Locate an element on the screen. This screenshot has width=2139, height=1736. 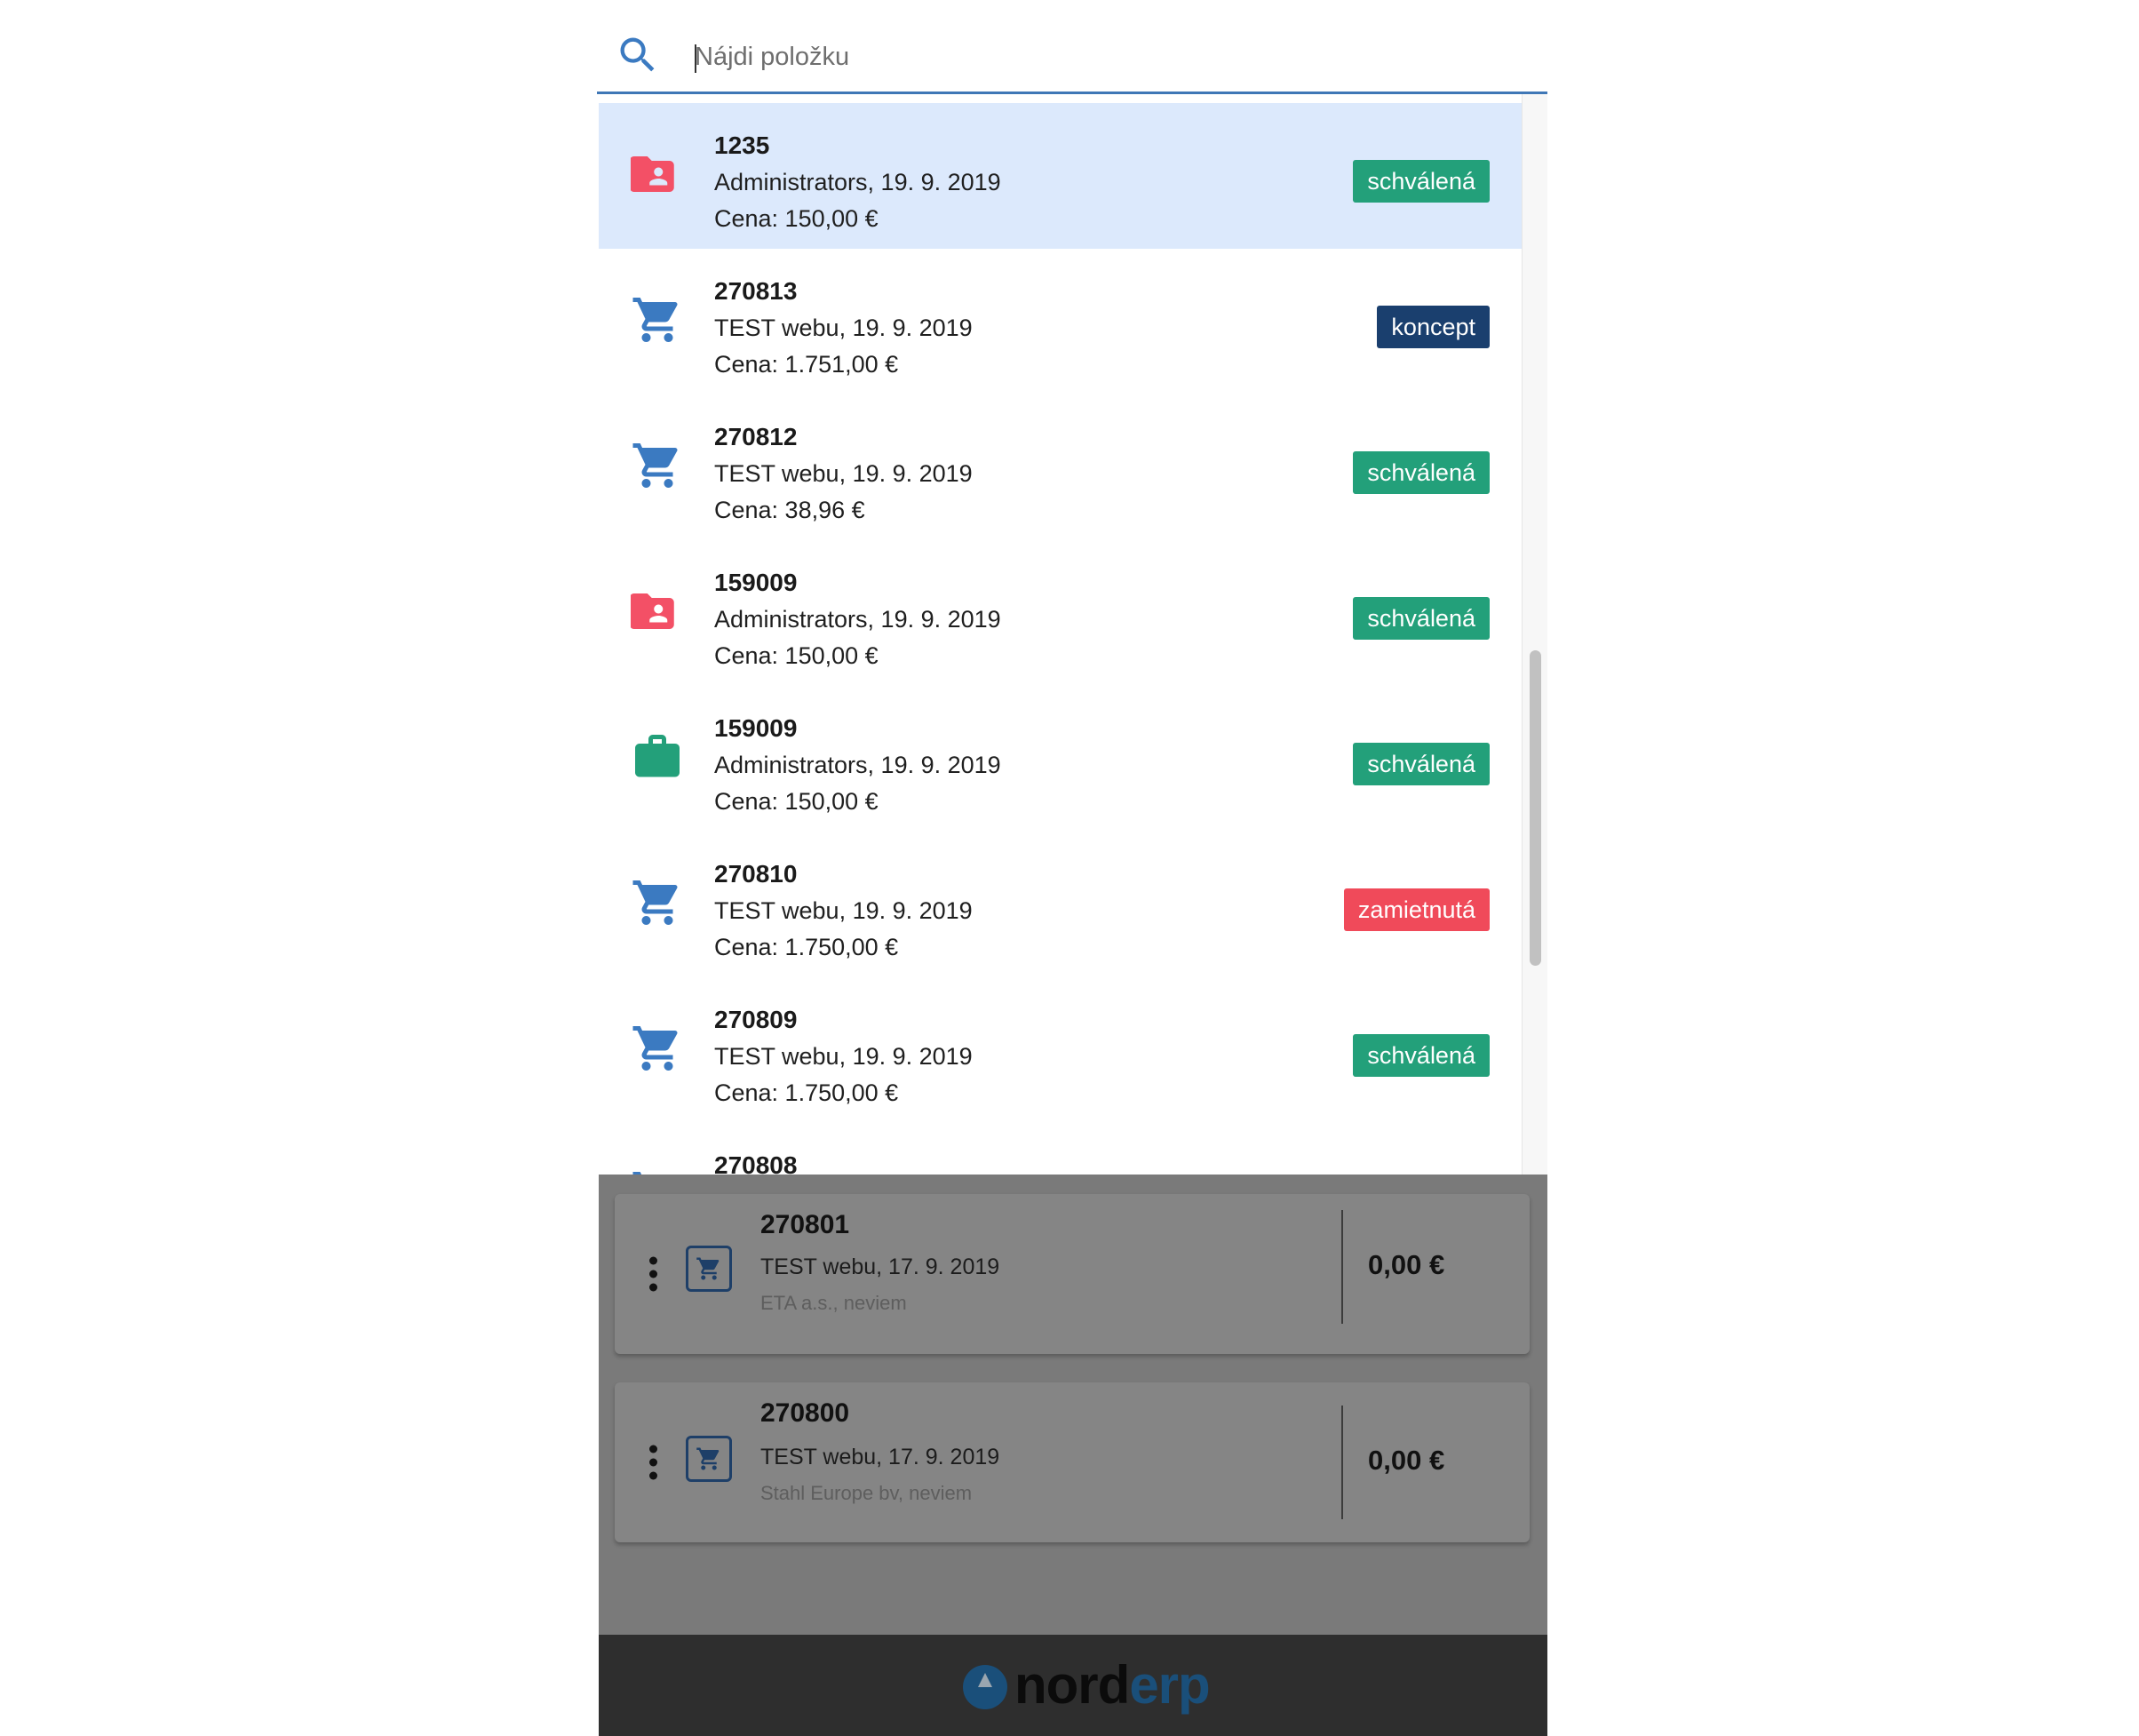
text-cursor is located at coordinates (695, 58).